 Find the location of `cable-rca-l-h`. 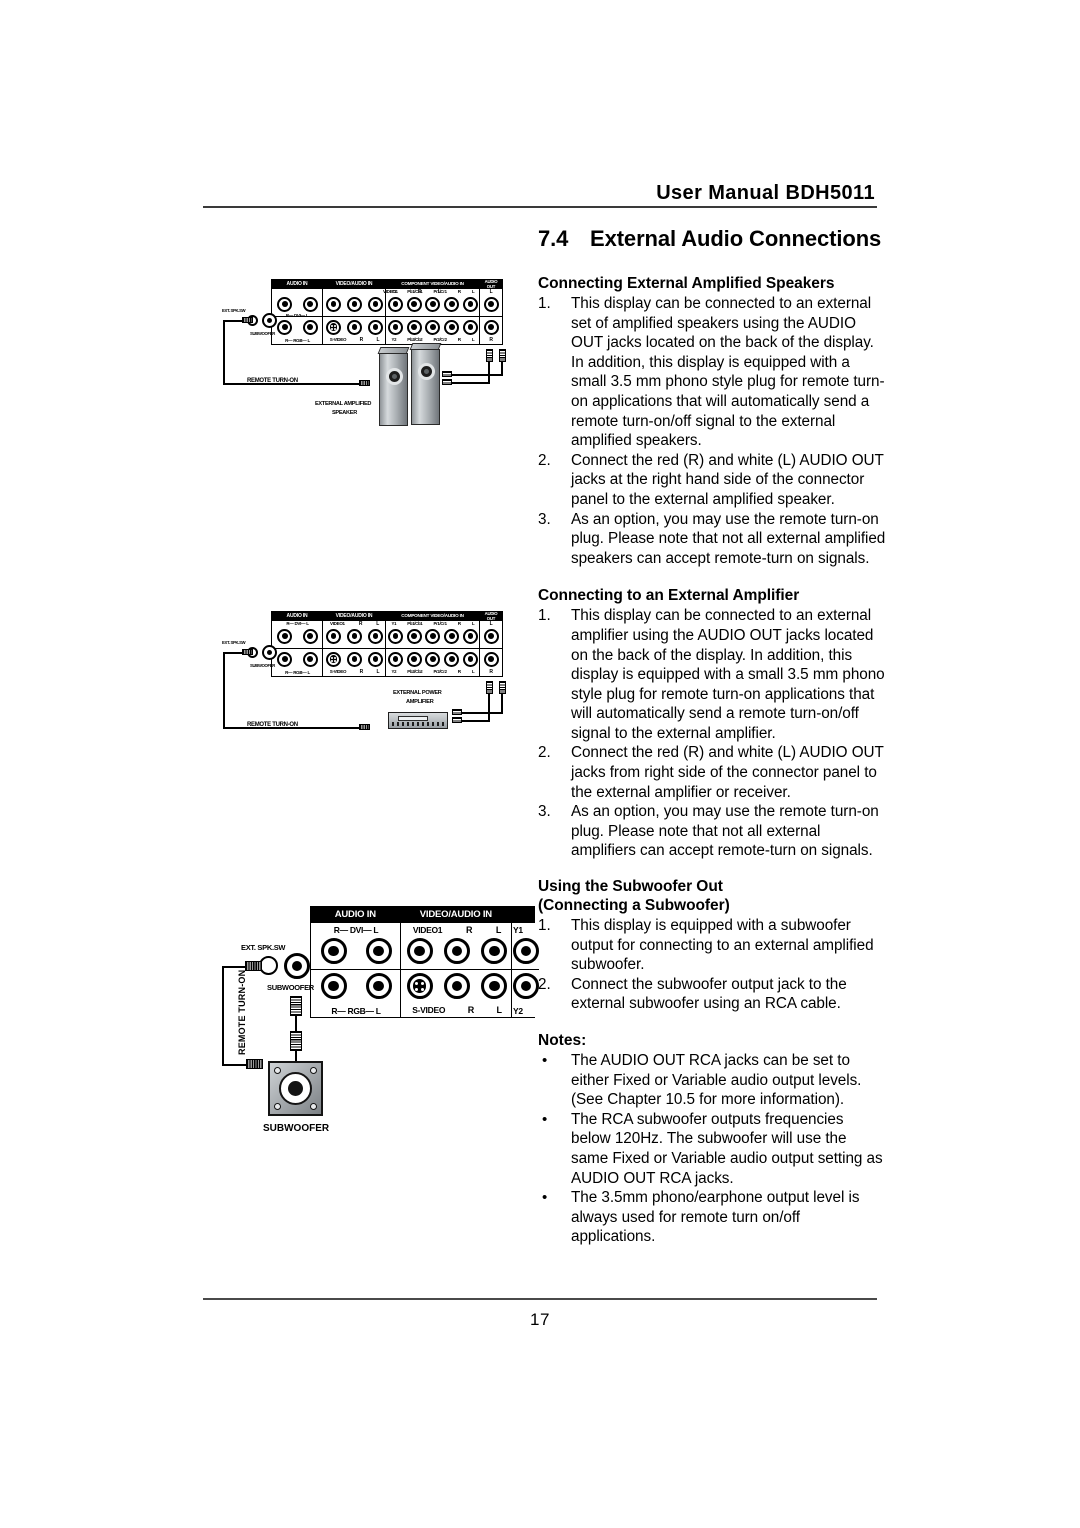

cable-rca-l-h is located at coordinates (468, 383).